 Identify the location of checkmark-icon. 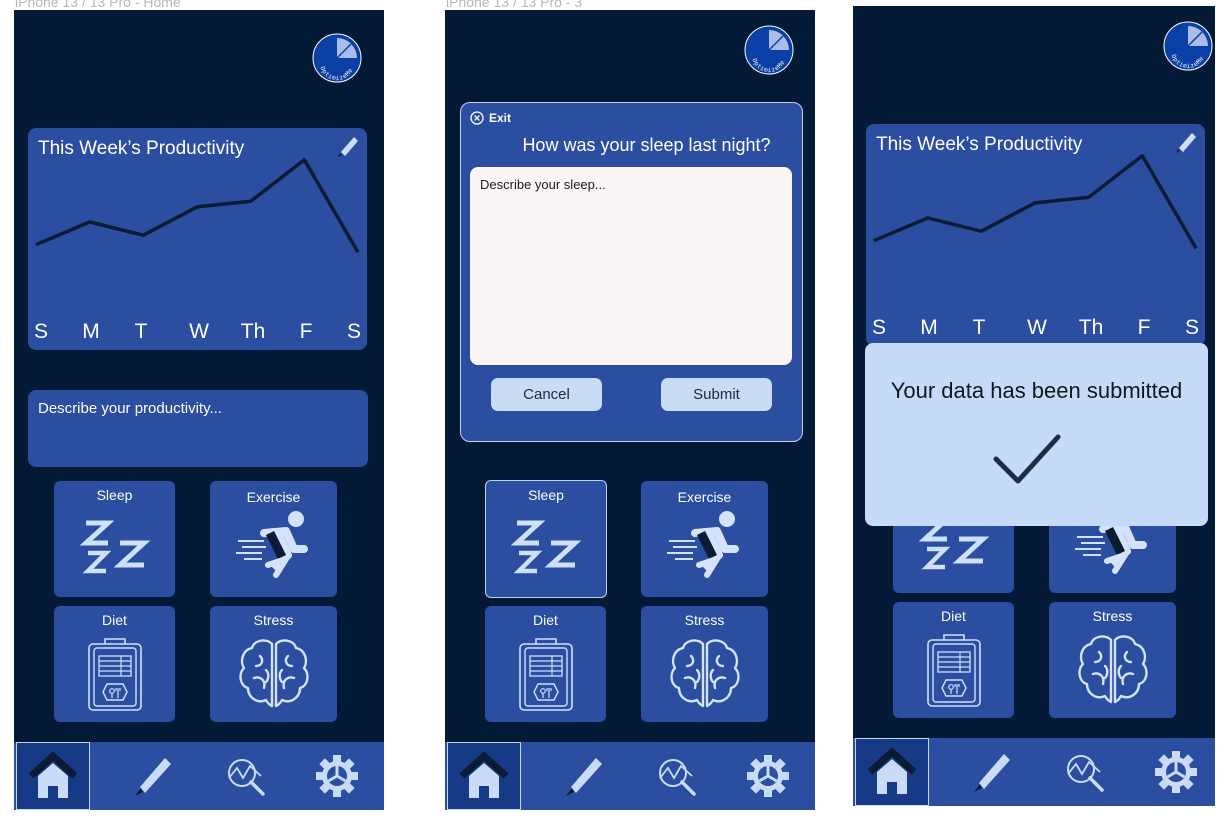
(1027, 459).